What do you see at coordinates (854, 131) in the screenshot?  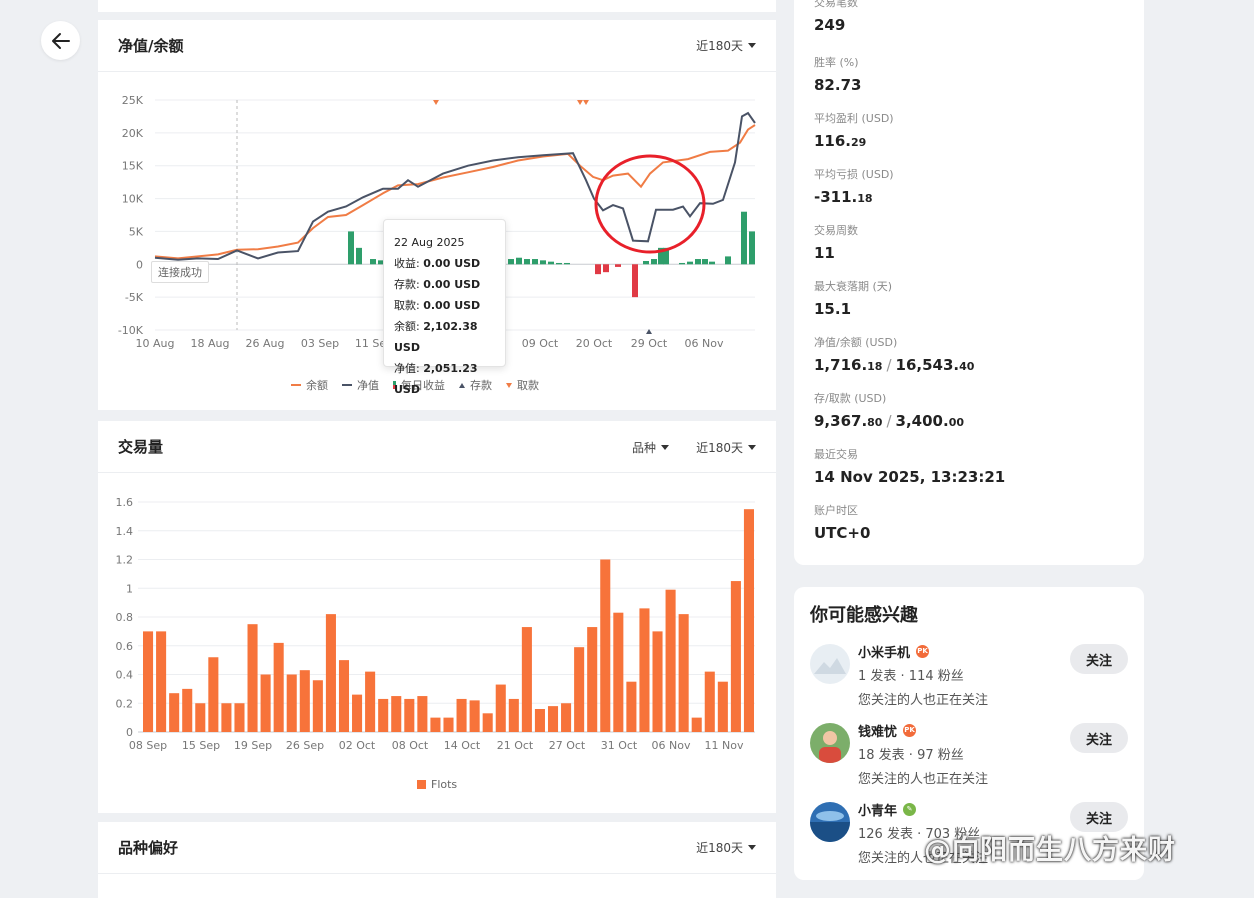 I see `stat-avg-profit: 平均盈利 (USD) 116.29` at bounding box center [854, 131].